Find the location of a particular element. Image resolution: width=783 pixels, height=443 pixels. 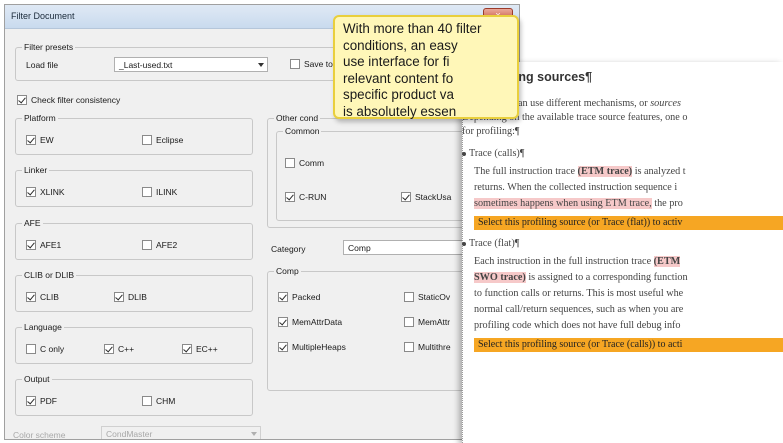

clib-clib-label: CLIB is located at coordinates (49, 297).